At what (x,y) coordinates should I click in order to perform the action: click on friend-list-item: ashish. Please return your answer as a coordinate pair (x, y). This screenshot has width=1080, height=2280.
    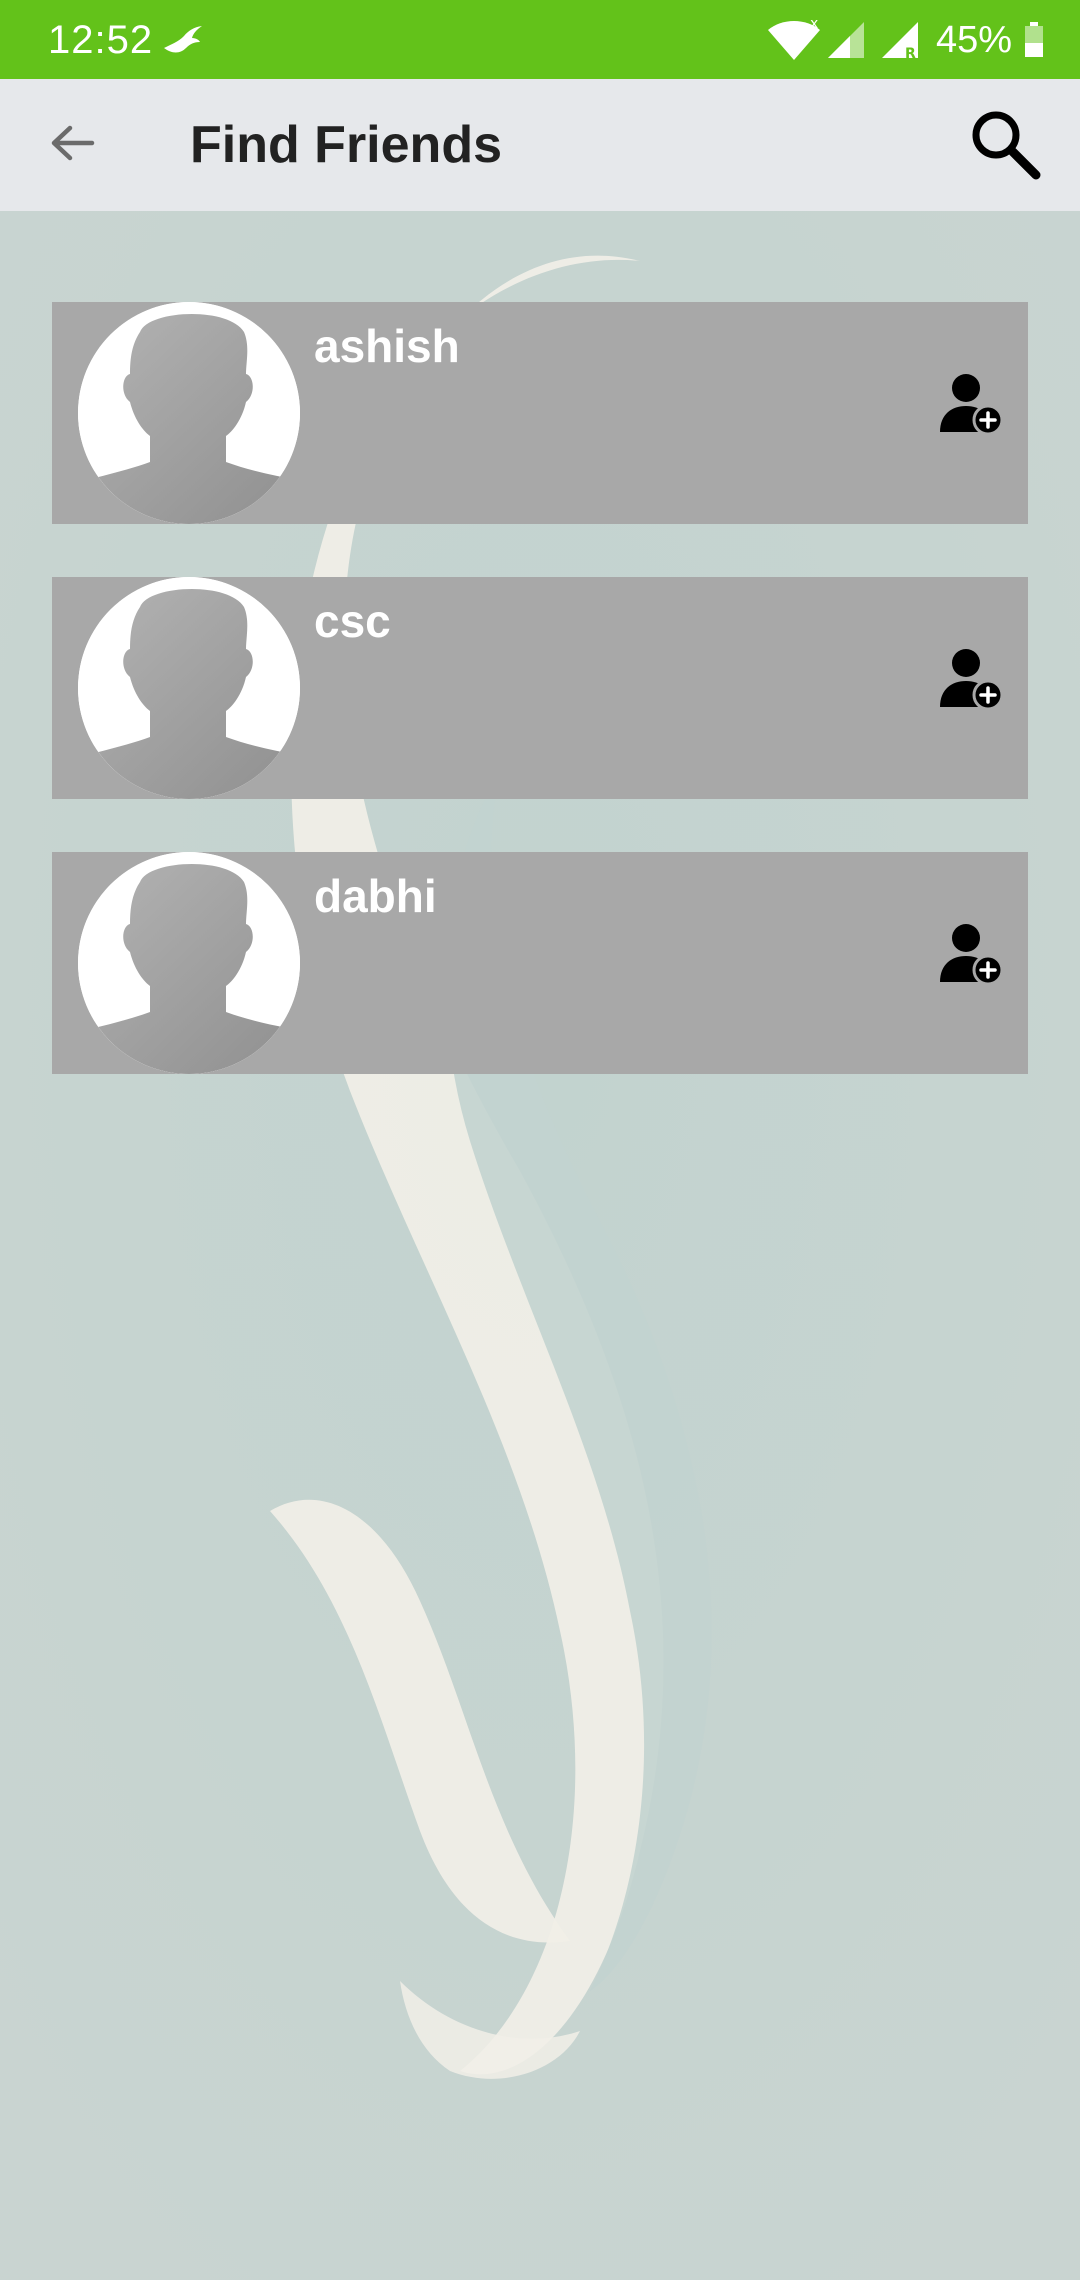
    Looking at the image, I should click on (540, 413).